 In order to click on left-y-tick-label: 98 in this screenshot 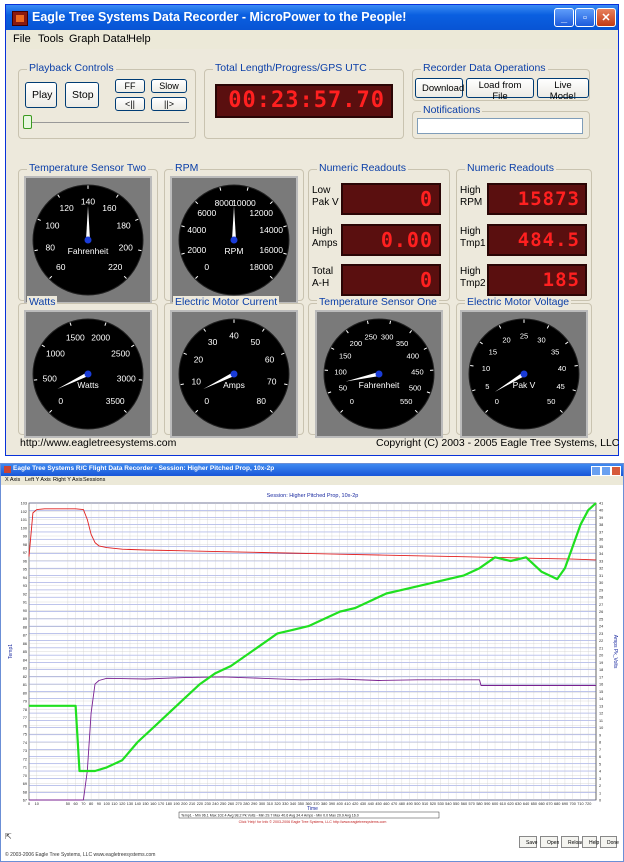, I will do `click(25, 545)`.